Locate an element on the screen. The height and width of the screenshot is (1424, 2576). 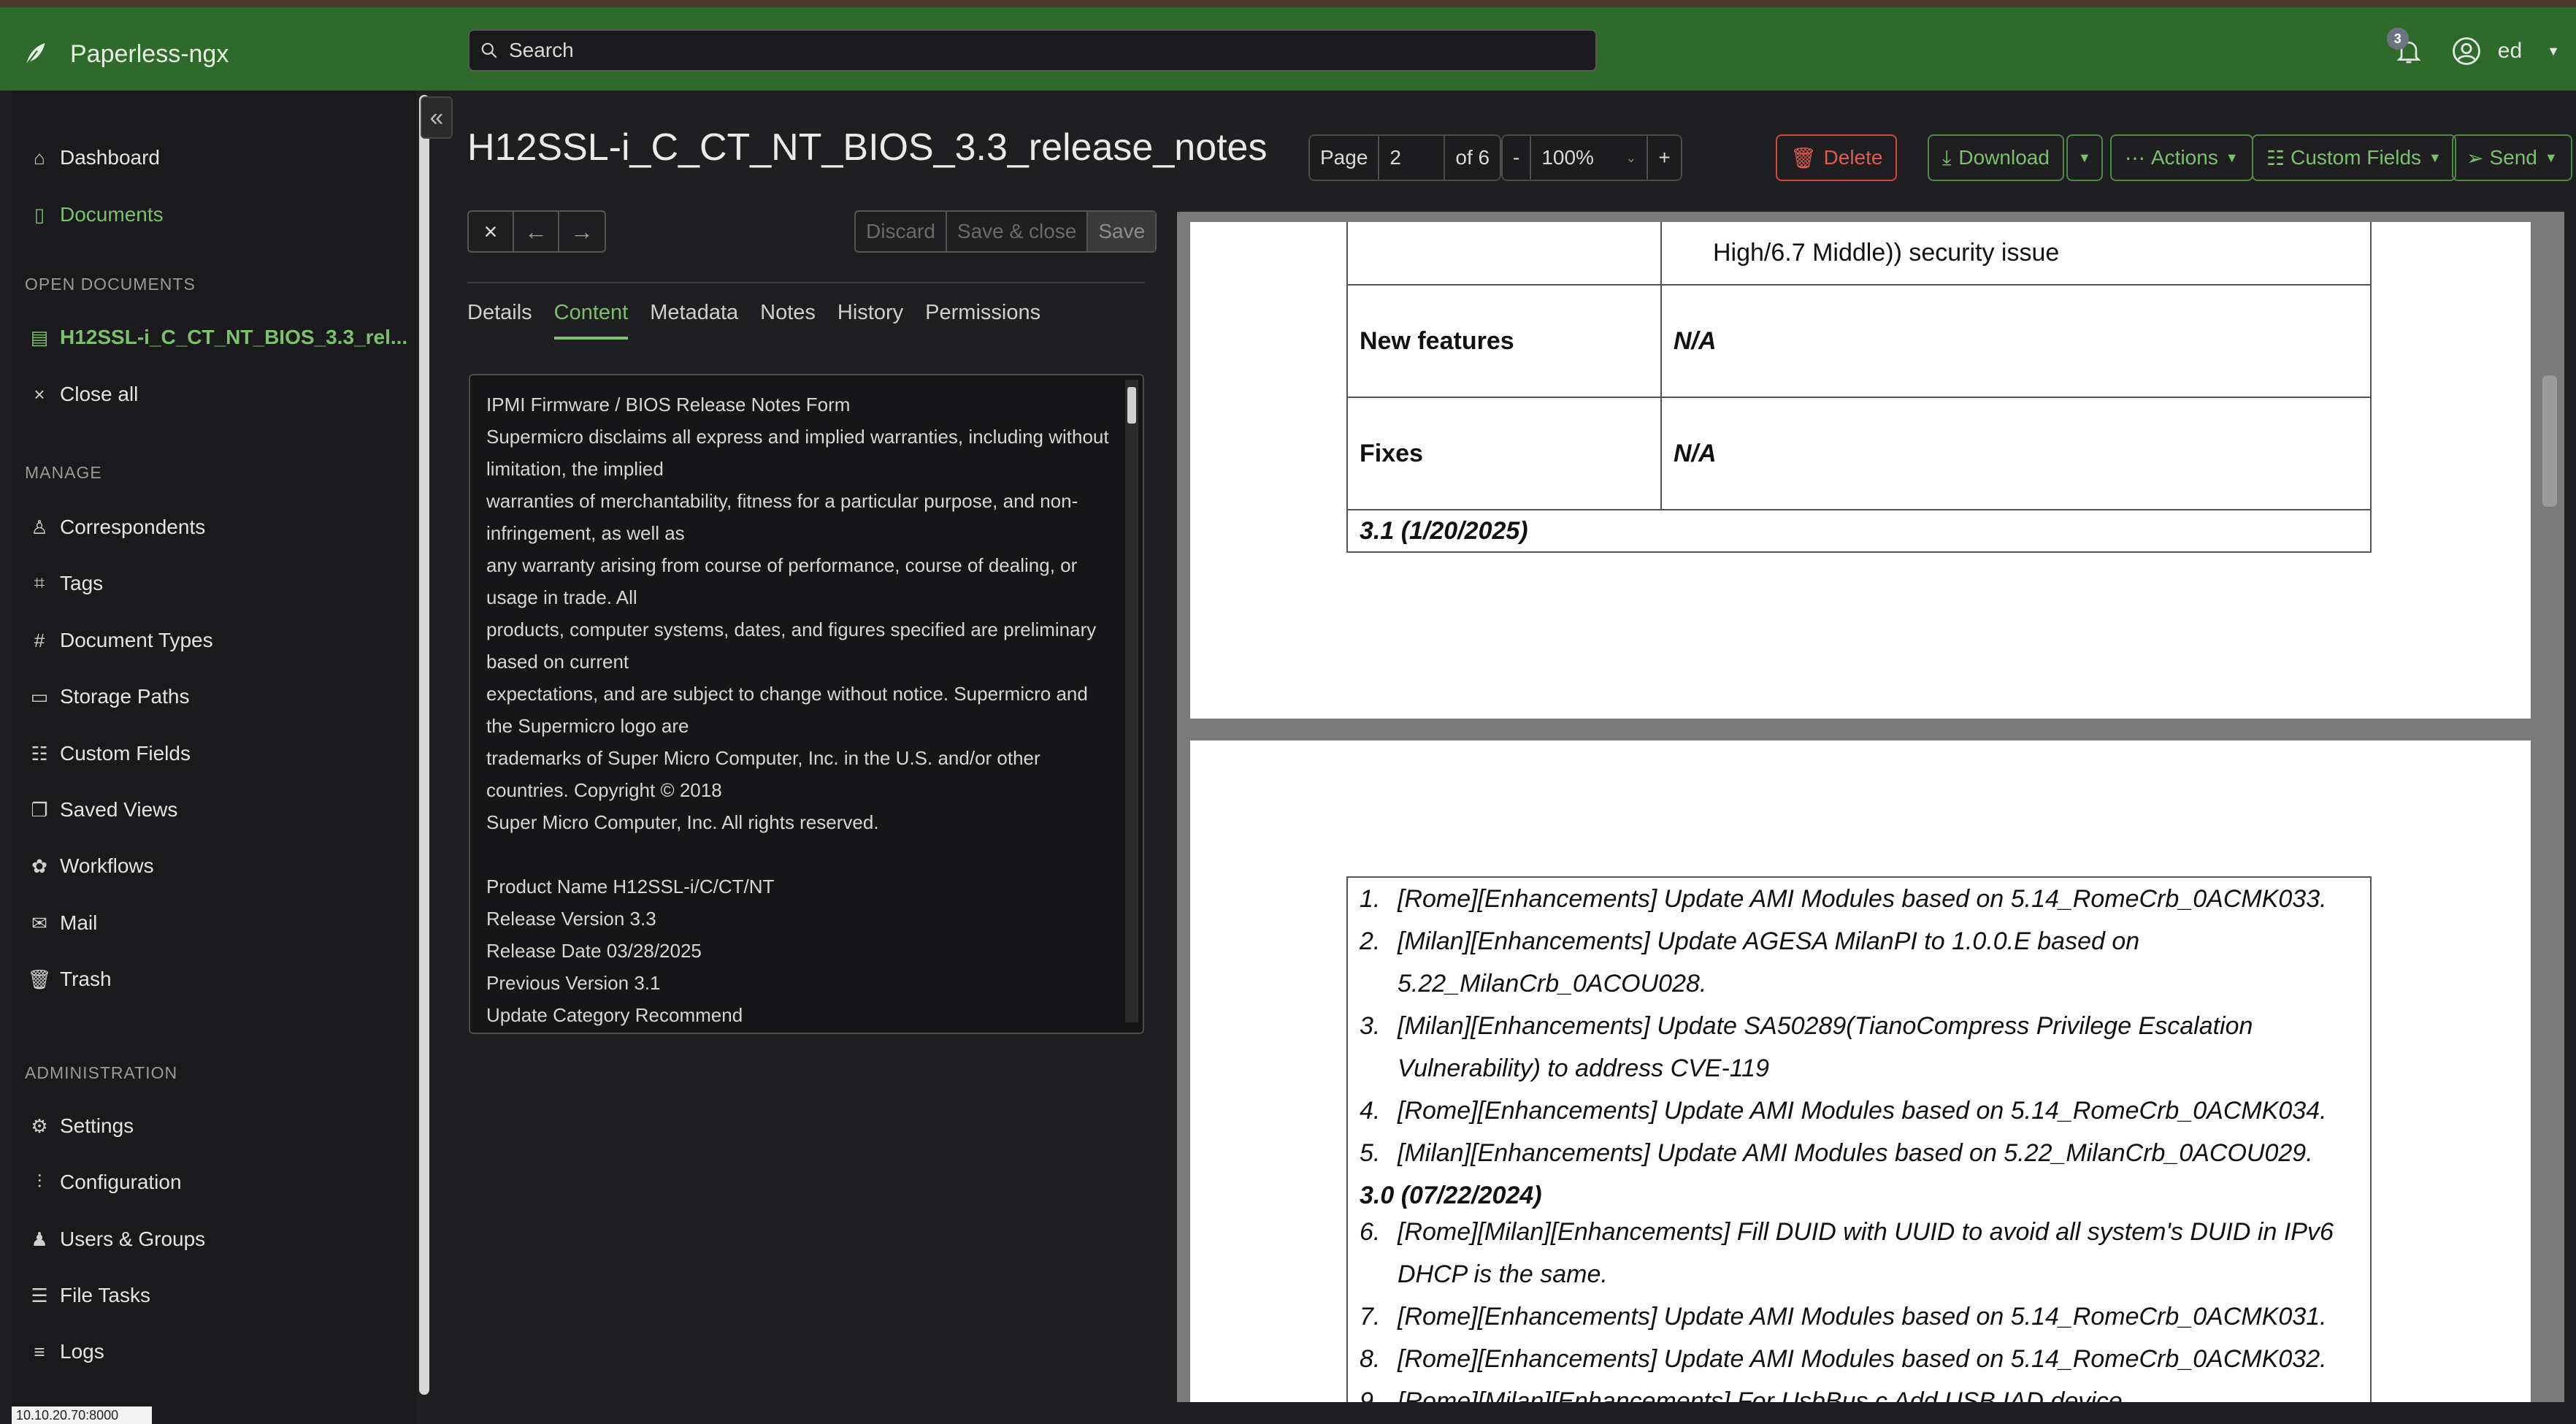
tab-permissions: Permissions is located at coordinates (982, 321).